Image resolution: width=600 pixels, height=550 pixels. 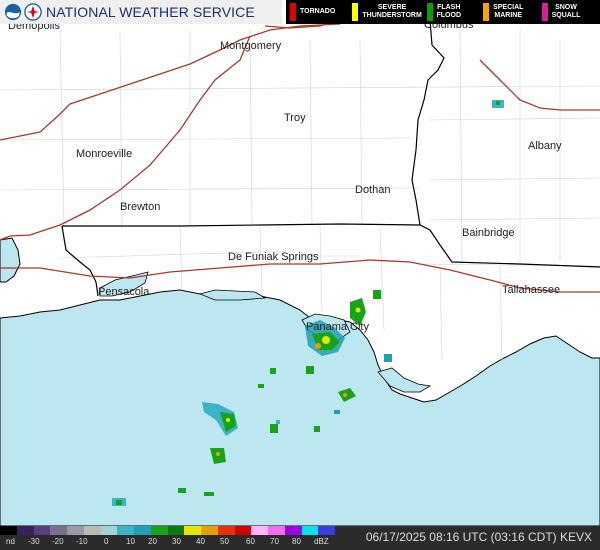 What do you see at coordinates (106, 541) in the screenshot?
I see `scale-tick-label: 0` at bounding box center [106, 541].